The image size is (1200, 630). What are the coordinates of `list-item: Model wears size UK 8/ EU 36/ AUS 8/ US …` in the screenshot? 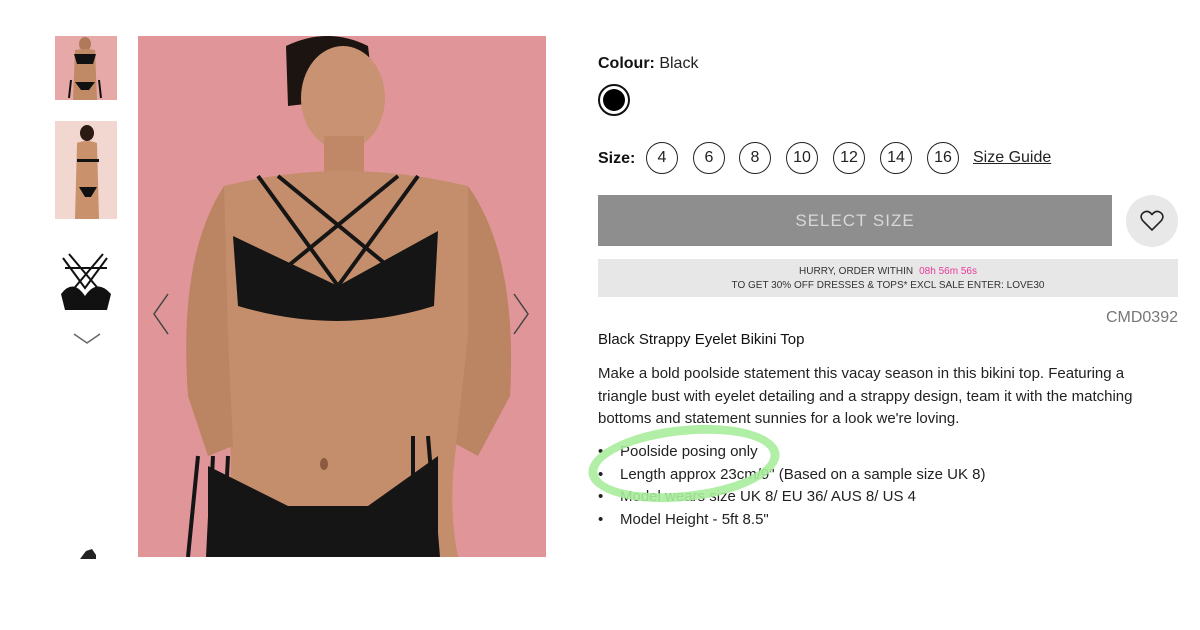 It's located at (888, 497).